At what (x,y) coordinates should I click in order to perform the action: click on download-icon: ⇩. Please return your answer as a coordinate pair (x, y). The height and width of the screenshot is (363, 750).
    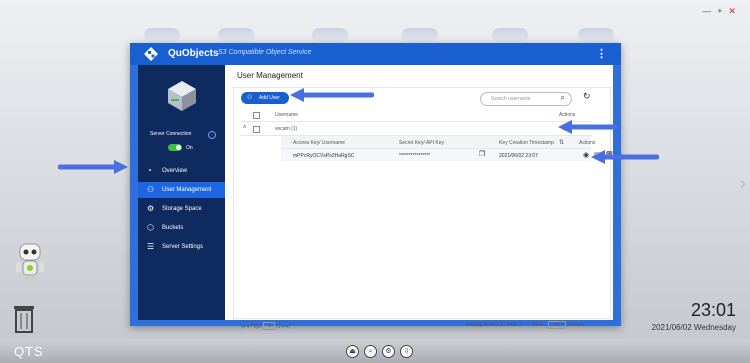
    Looking at the image, I should click on (406, 351).